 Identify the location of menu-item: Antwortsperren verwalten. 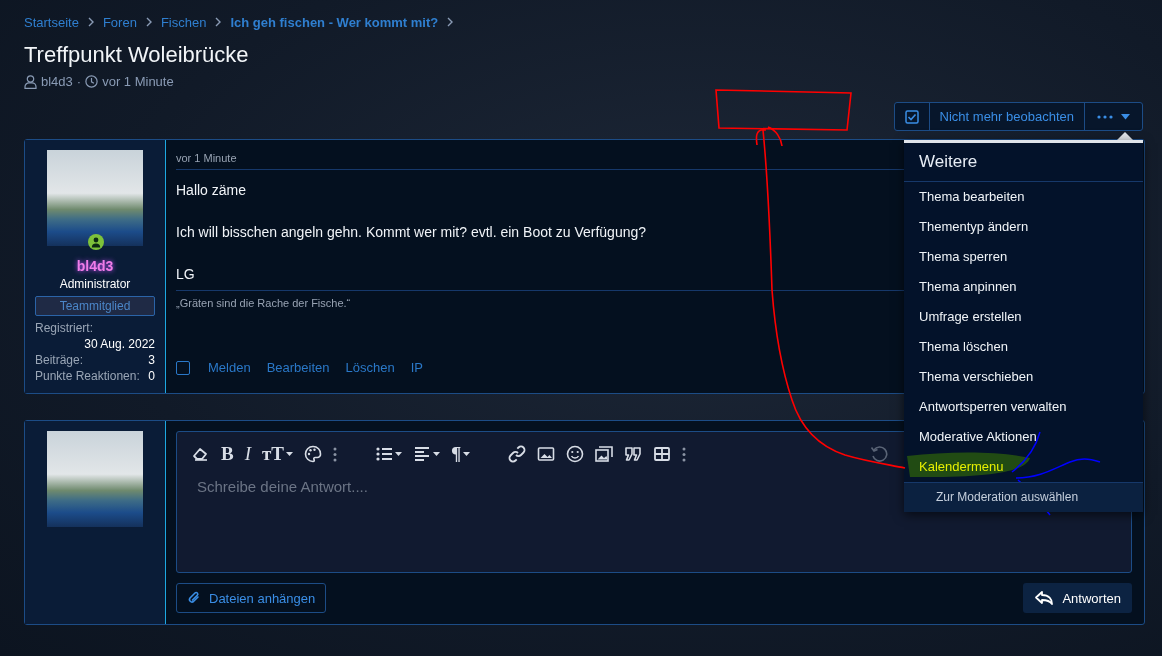
(1023, 407).